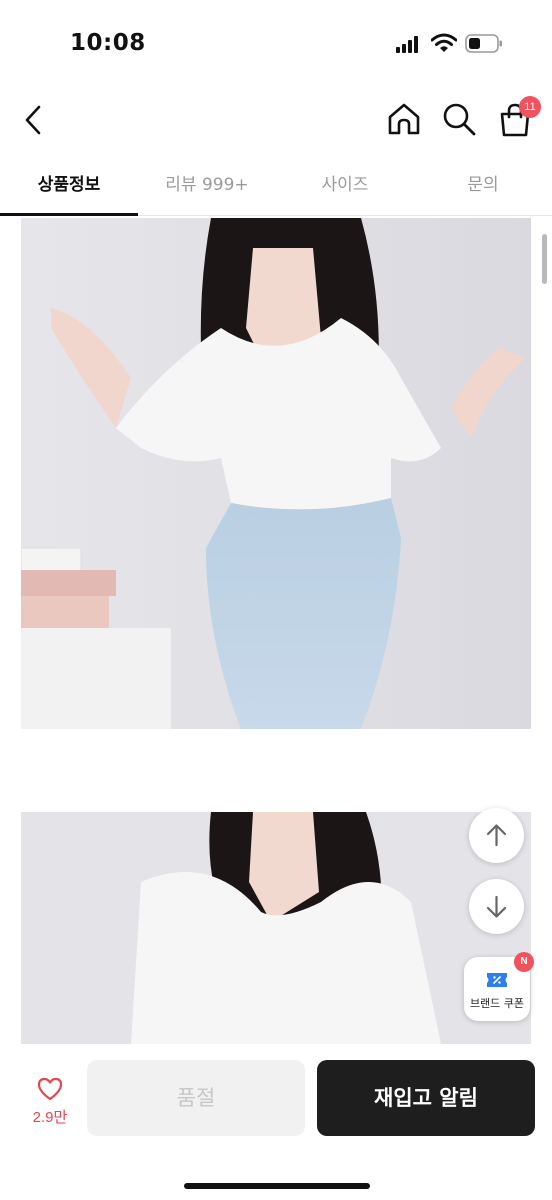  What do you see at coordinates (483, 43) in the screenshot?
I see `battery-icon` at bounding box center [483, 43].